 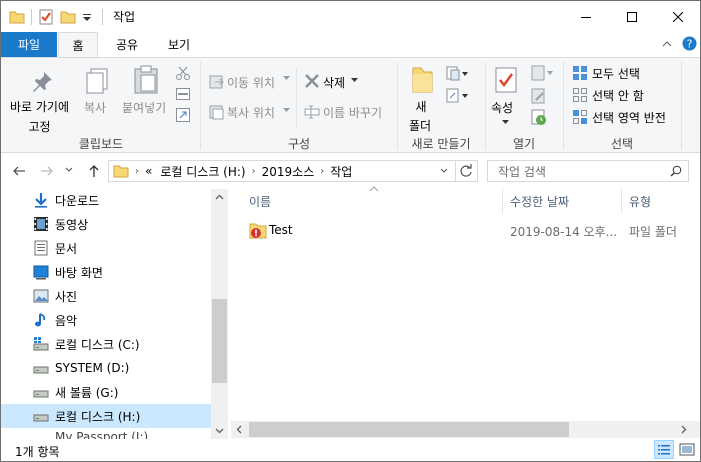 I want to click on copy-to-button: 복사 위치, so click(x=251, y=112).